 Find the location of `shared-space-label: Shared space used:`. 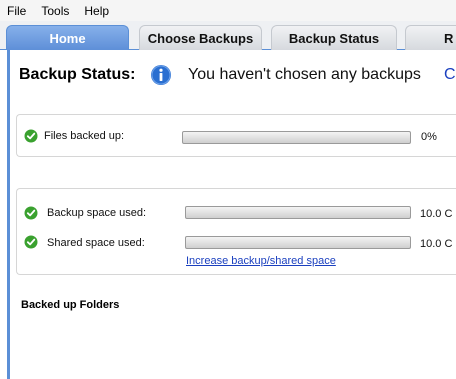

shared-space-label: Shared space used: is located at coordinates (96, 243).